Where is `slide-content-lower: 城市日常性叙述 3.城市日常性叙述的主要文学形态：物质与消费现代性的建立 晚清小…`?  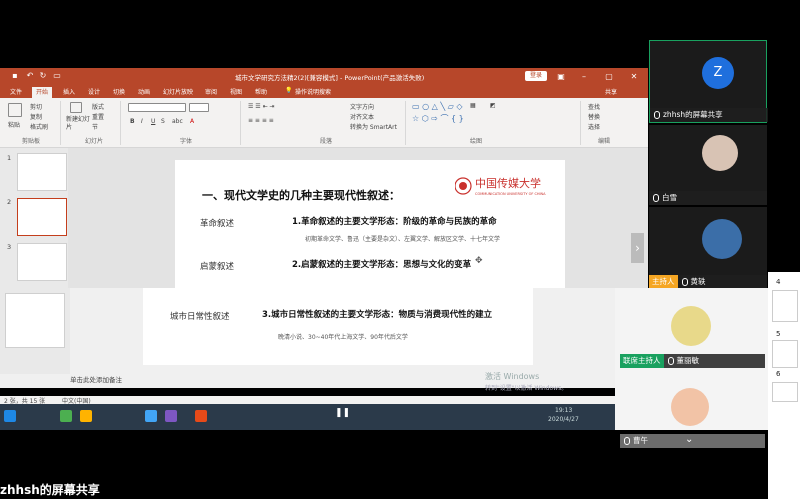 slide-content-lower: 城市日常性叙述 3.城市日常性叙述的主要文学形态：物质与消费现代性的建立 晚清小… is located at coordinates (338, 326).